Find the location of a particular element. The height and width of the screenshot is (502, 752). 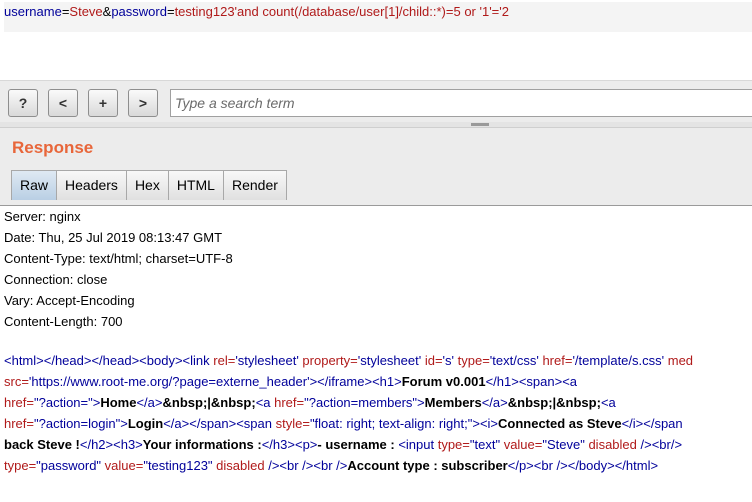

html-token: </h2><h3> is located at coordinates (111, 444).